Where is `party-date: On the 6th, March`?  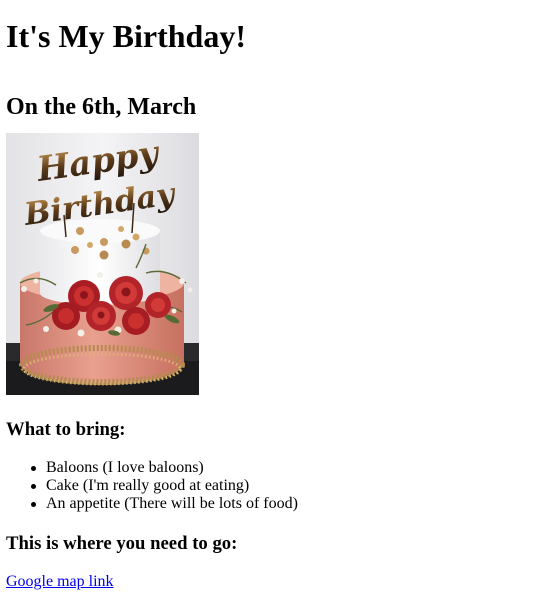 party-date: On the 6th, March is located at coordinates (101, 107).